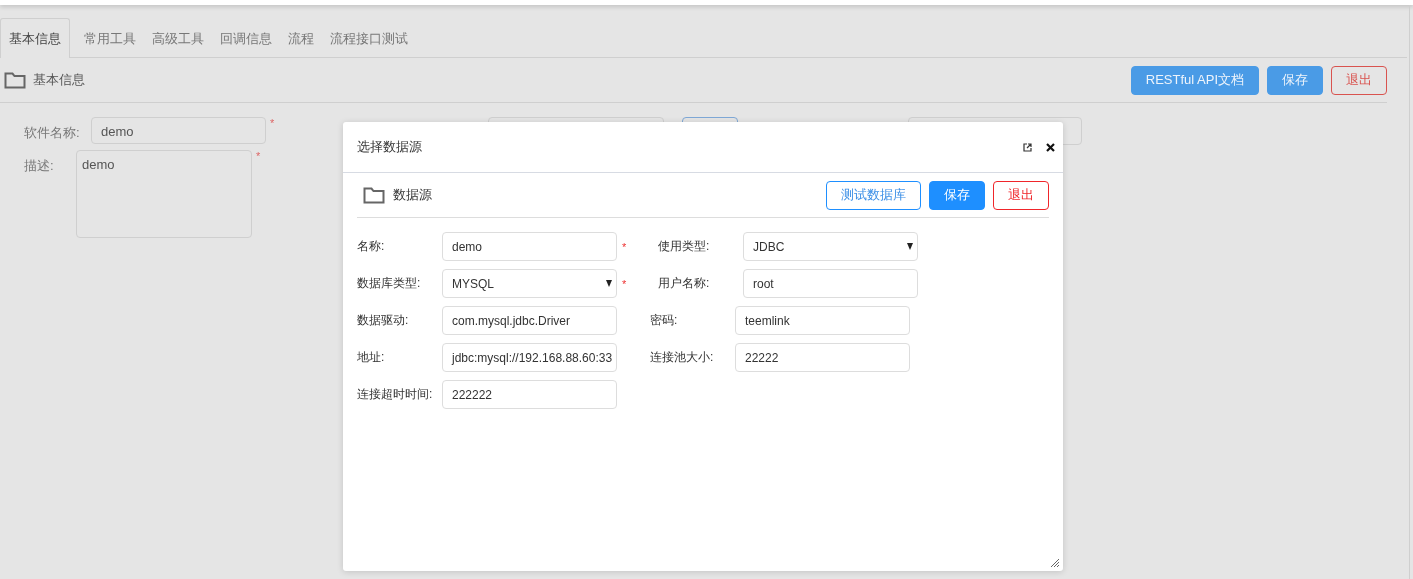  What do you see at coordinates (301, 38) in the screenshot?
I see `tab: 流程` at bounding box center [301, 38].